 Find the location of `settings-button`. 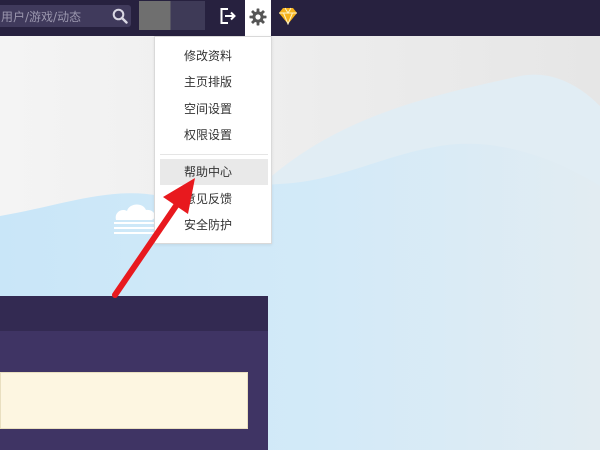

settings-button is located at coordinates (258, 18).